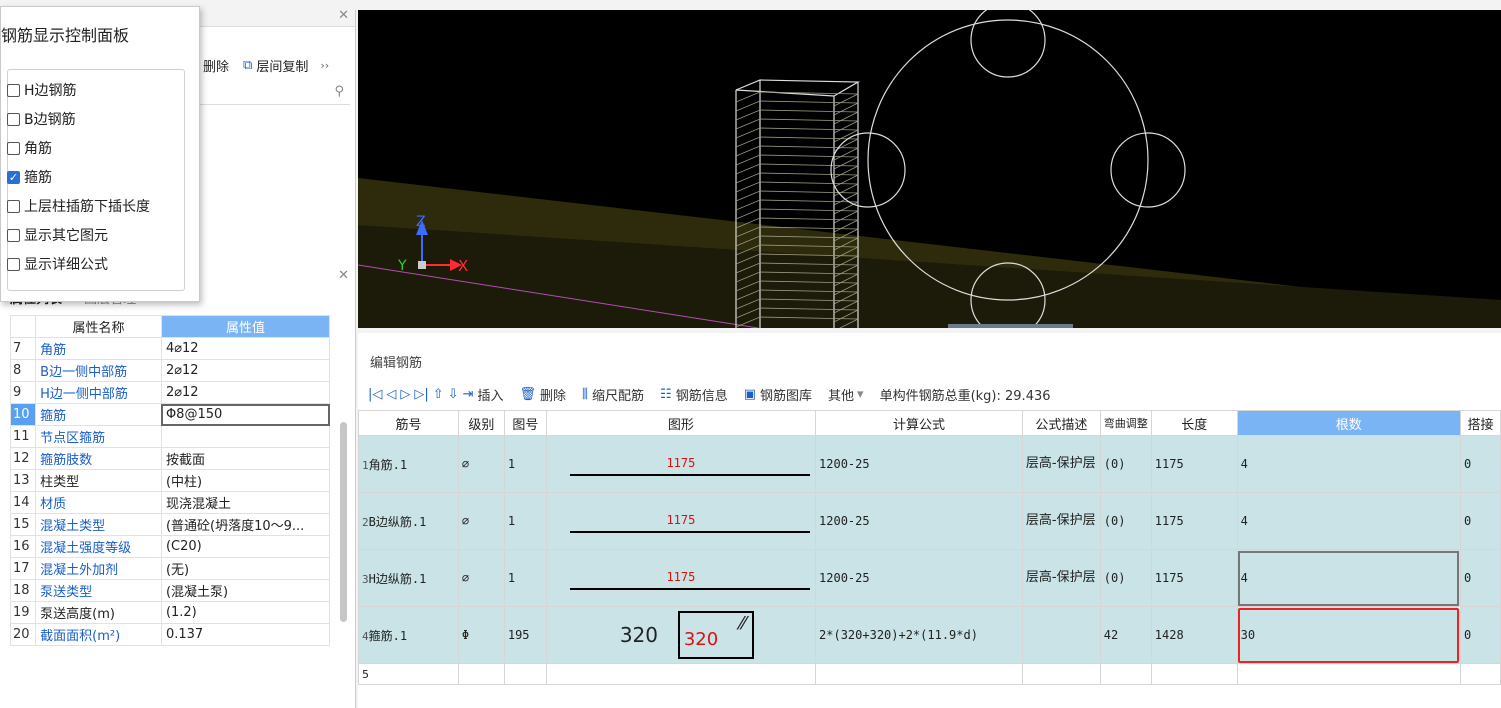 The width and height of the screenshot is (1501, 708). What do you see at coordinates (245, 590) in the screenshot?
I see `attr-value: (混凝土泵)` at bounding box center [245, 590].